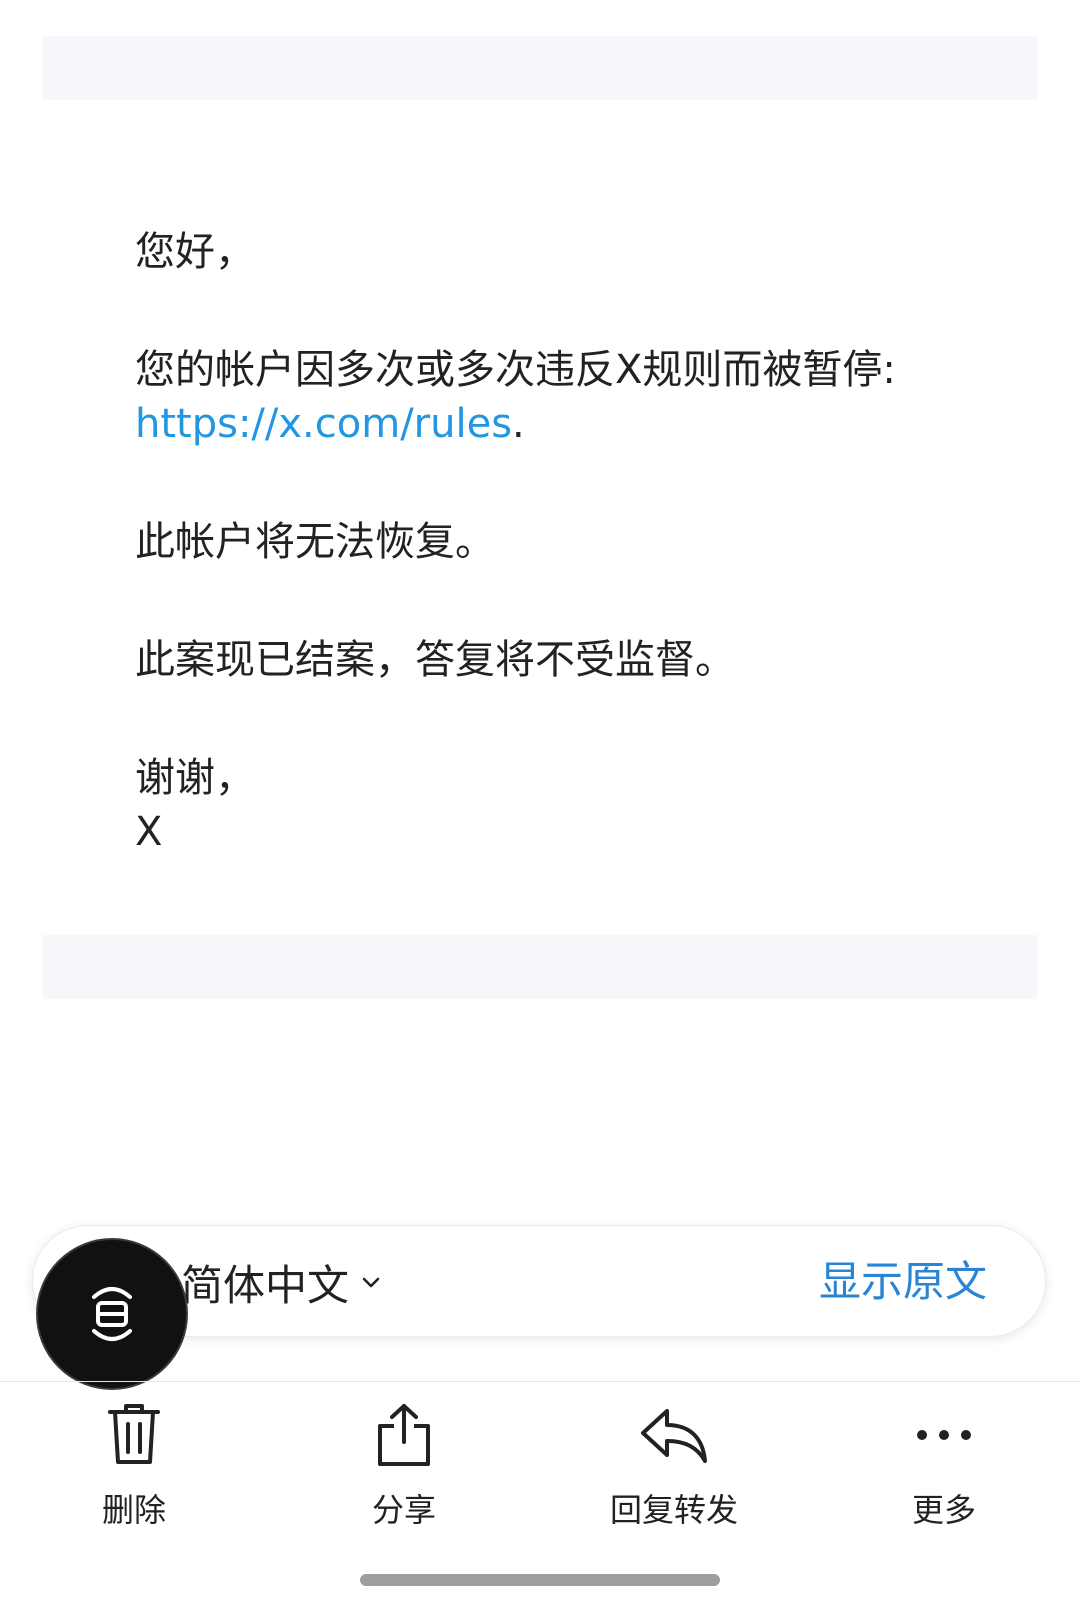 The width and height of the screenshot is (1080, 1609). I want to click on email-unrecoverable: 此帐户将无法恢复。, so click(315, 542).